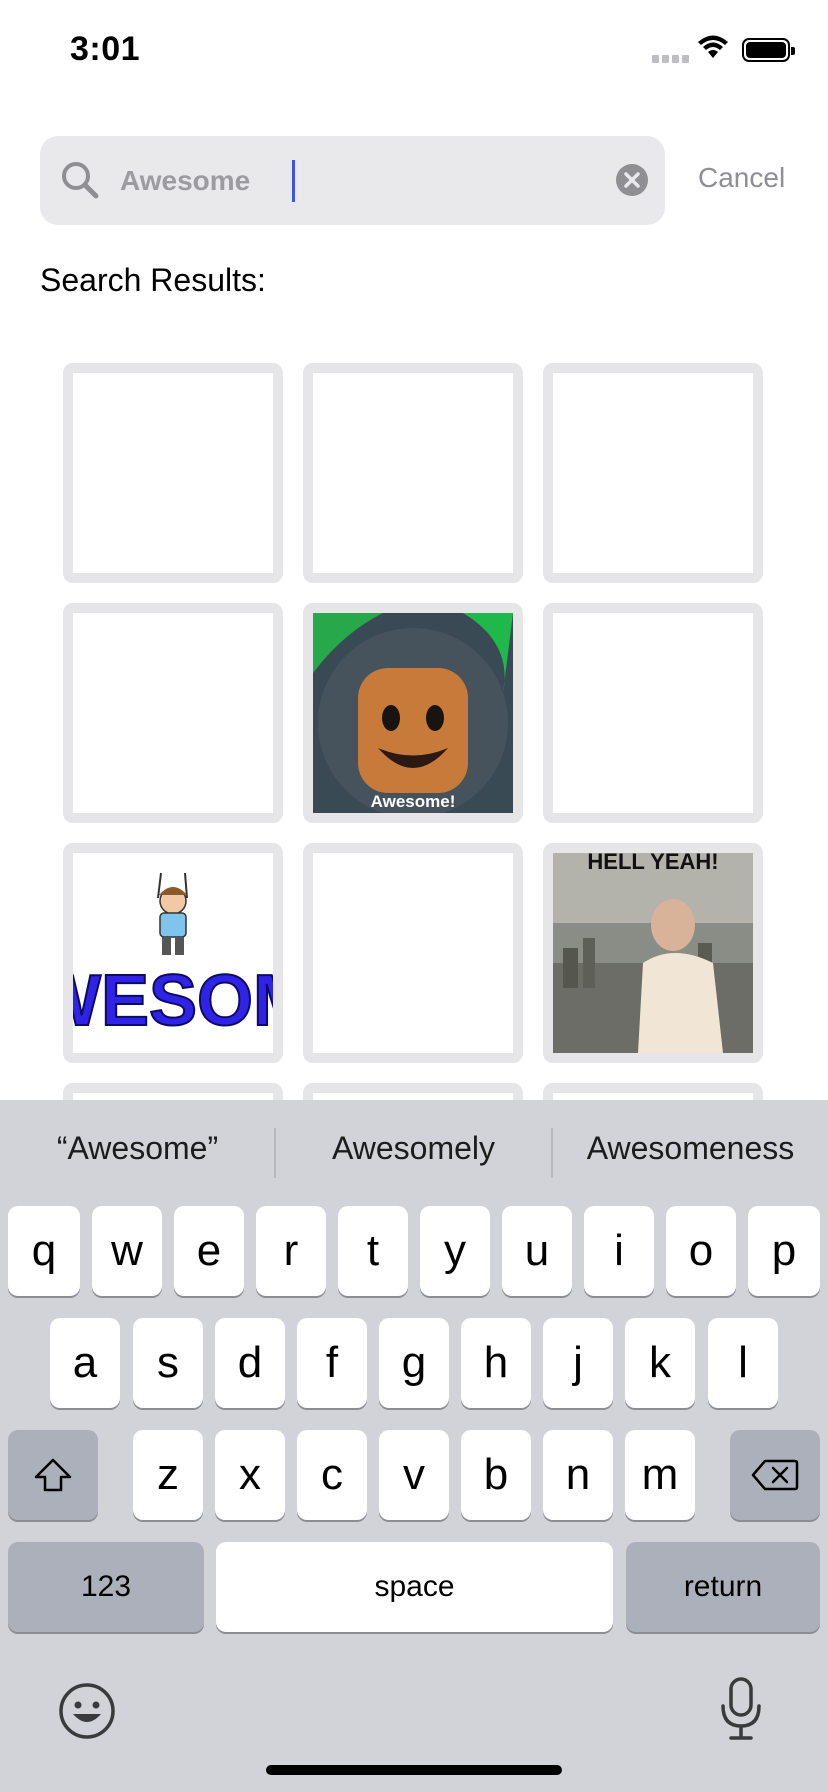 Image resolution: width=828 pixels, height=1792 pixels. I want to click on cellular-signal-icon, so click(672, 56).